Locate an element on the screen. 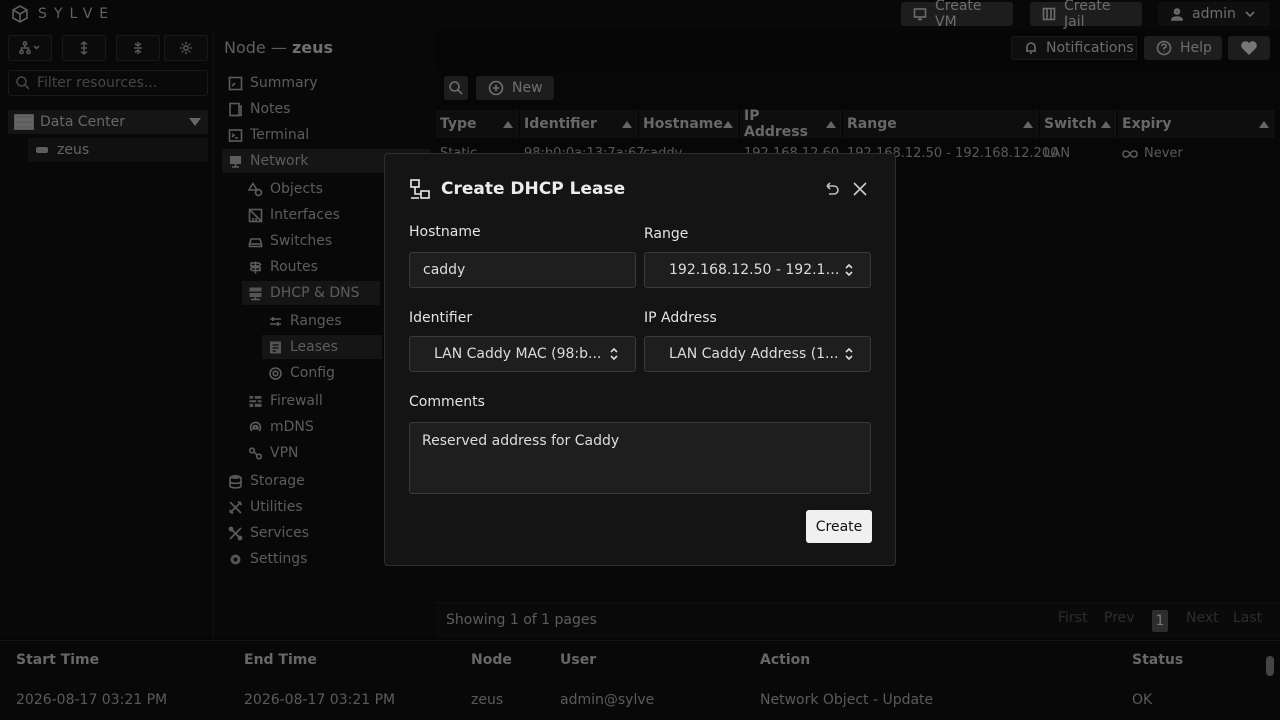  hostname-value: caddy is located at coordinates (444, 270).